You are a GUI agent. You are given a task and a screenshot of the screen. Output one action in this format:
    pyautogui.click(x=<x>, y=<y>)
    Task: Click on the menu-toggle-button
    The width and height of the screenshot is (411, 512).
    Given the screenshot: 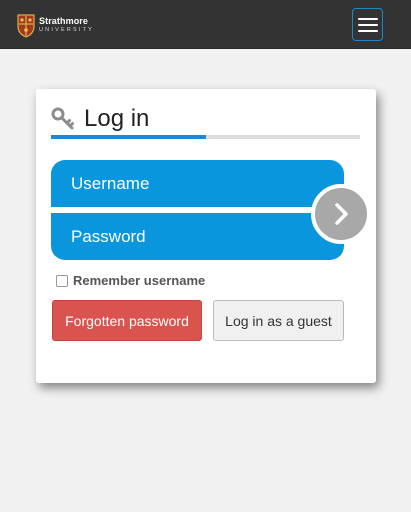 What is the action you would take?
    pyautogui.click(x=367, y=24)
    